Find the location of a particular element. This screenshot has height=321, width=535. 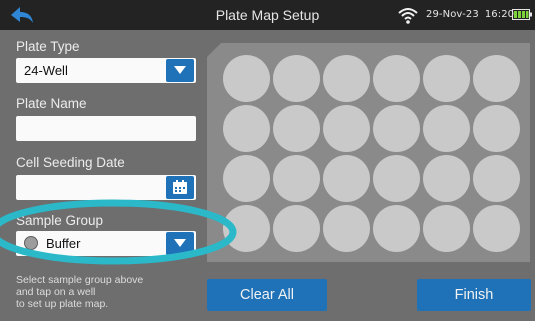

help-line: and tap on a well is located at coordinates (56, 292).